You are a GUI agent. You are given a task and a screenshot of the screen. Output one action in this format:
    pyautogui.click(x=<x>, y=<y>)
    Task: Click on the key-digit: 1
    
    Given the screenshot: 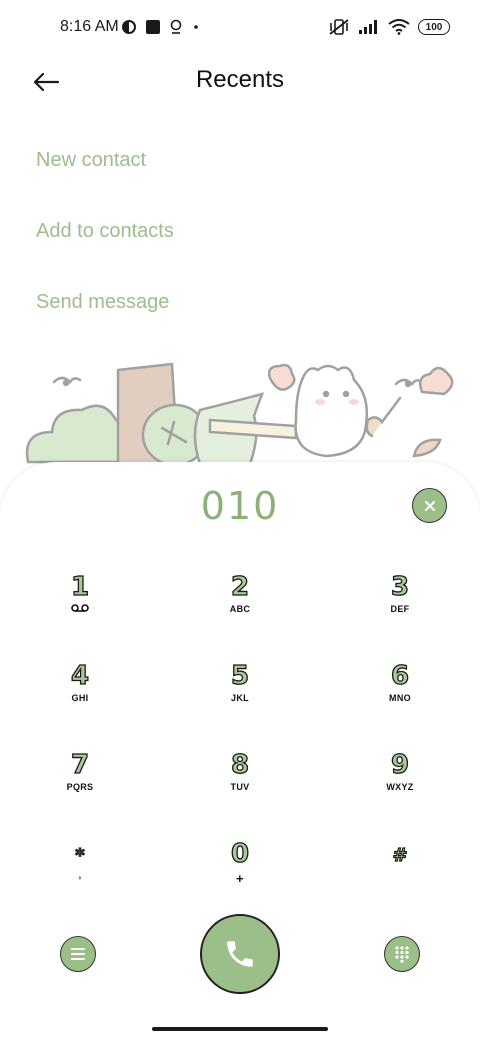 What is the action you would take?
    pyautogui.click(x=80, y=586)
    